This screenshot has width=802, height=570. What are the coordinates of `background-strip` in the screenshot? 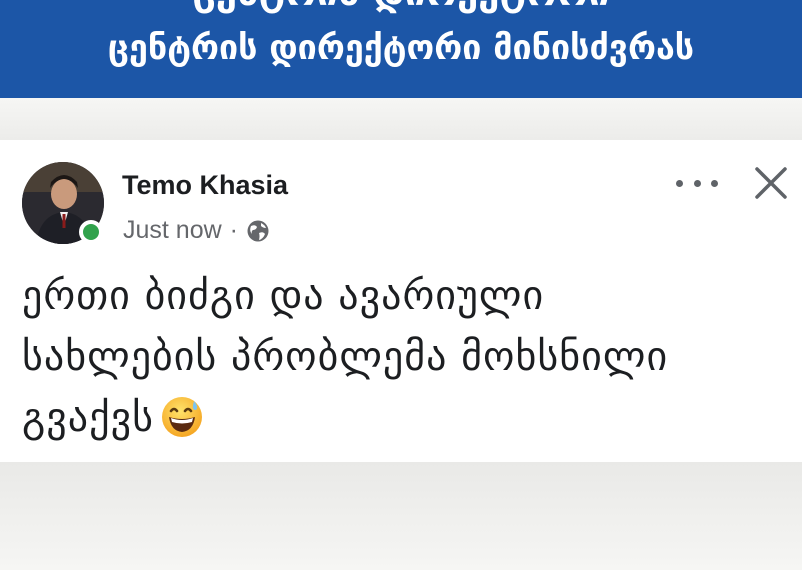 It's located at (401, 119).